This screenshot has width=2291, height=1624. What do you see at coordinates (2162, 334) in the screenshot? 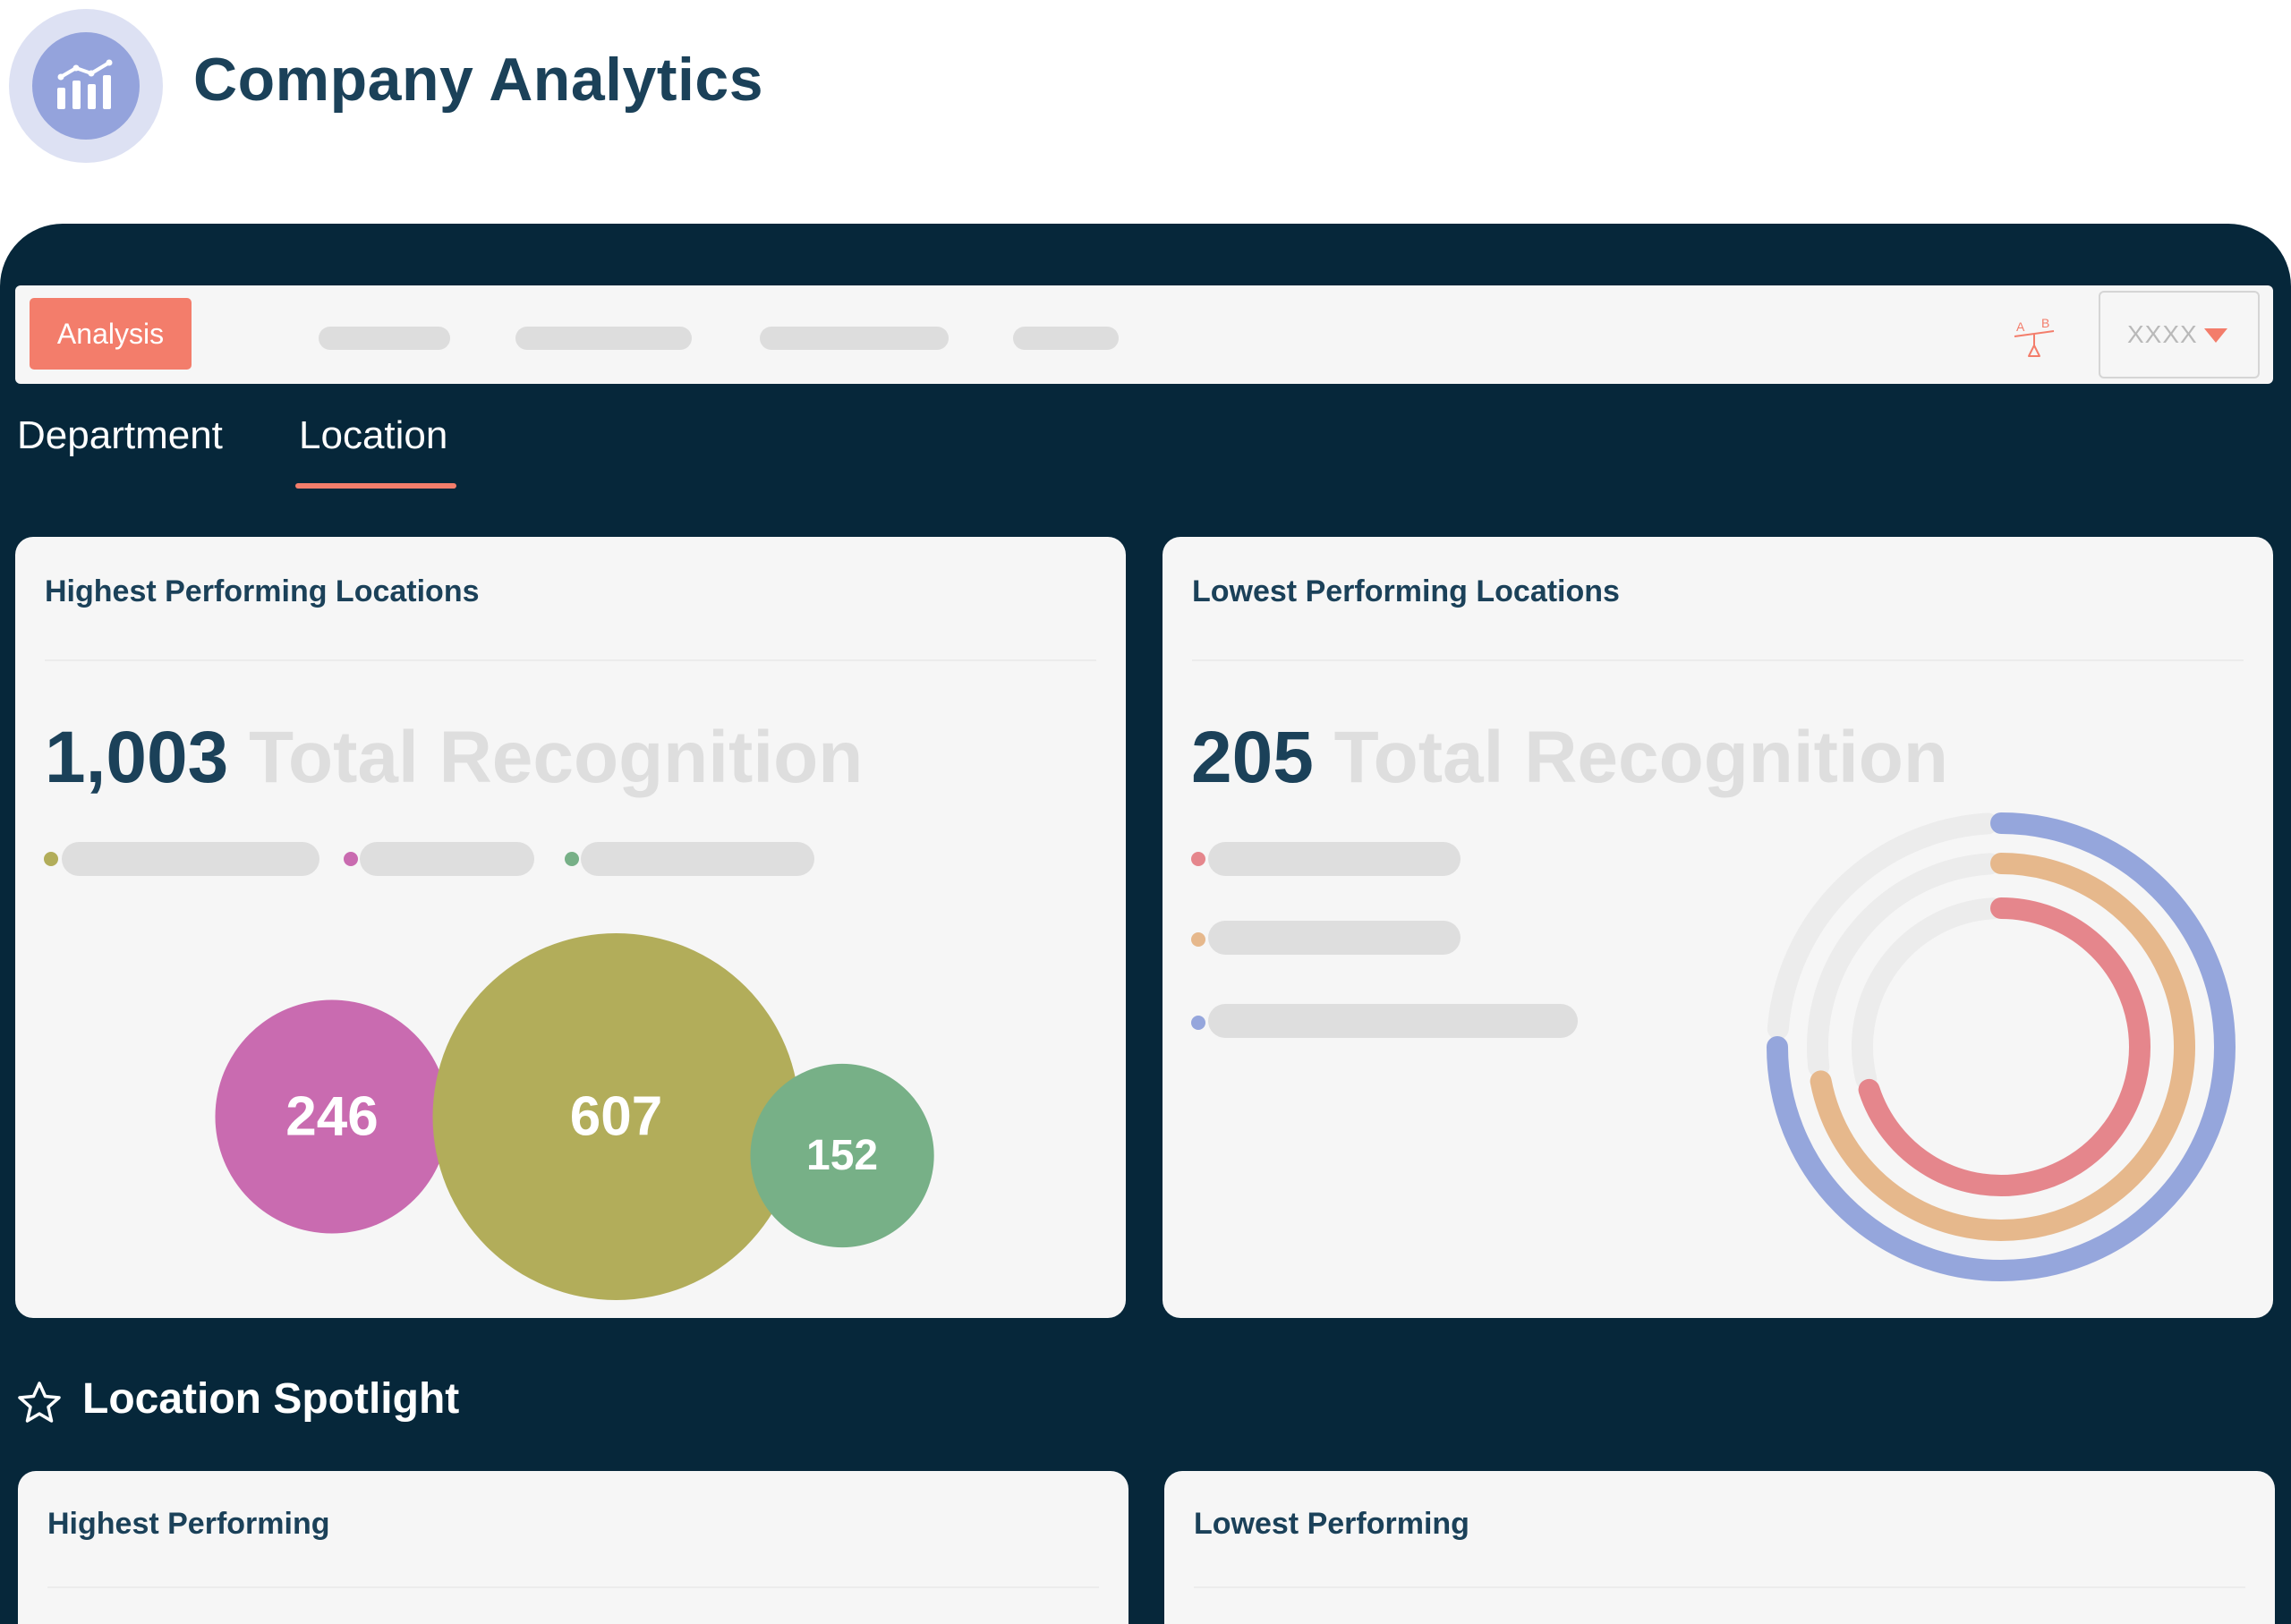
I see `select-value: XXXX` at bounding box center [2162, 334].